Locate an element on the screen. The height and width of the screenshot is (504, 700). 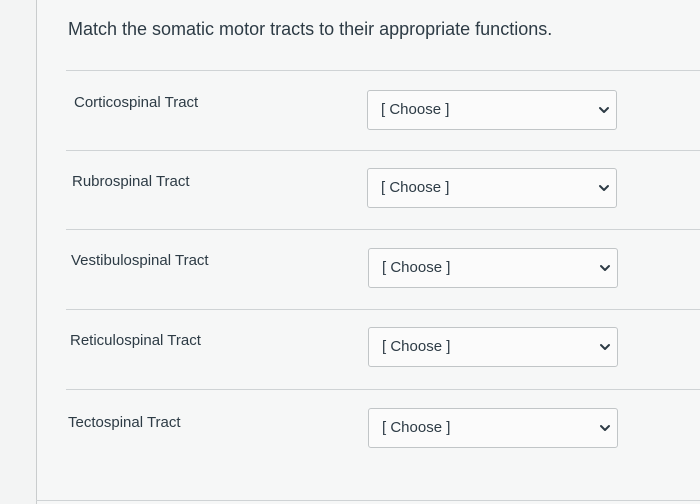
match-select-tectospinal: [ Choose ] is located at coordinates (493, 428).